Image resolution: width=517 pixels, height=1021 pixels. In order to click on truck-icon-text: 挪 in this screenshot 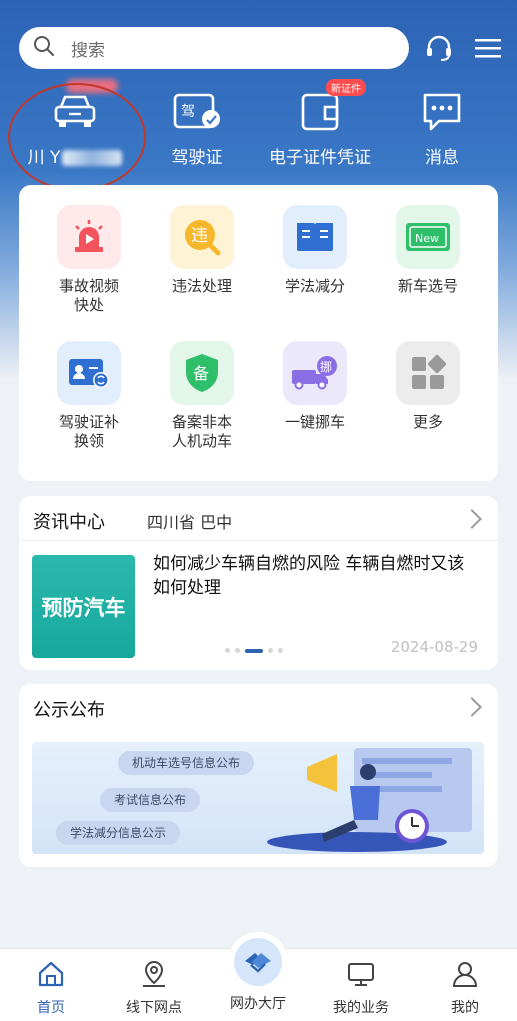, I will do `click(326, 367)`.